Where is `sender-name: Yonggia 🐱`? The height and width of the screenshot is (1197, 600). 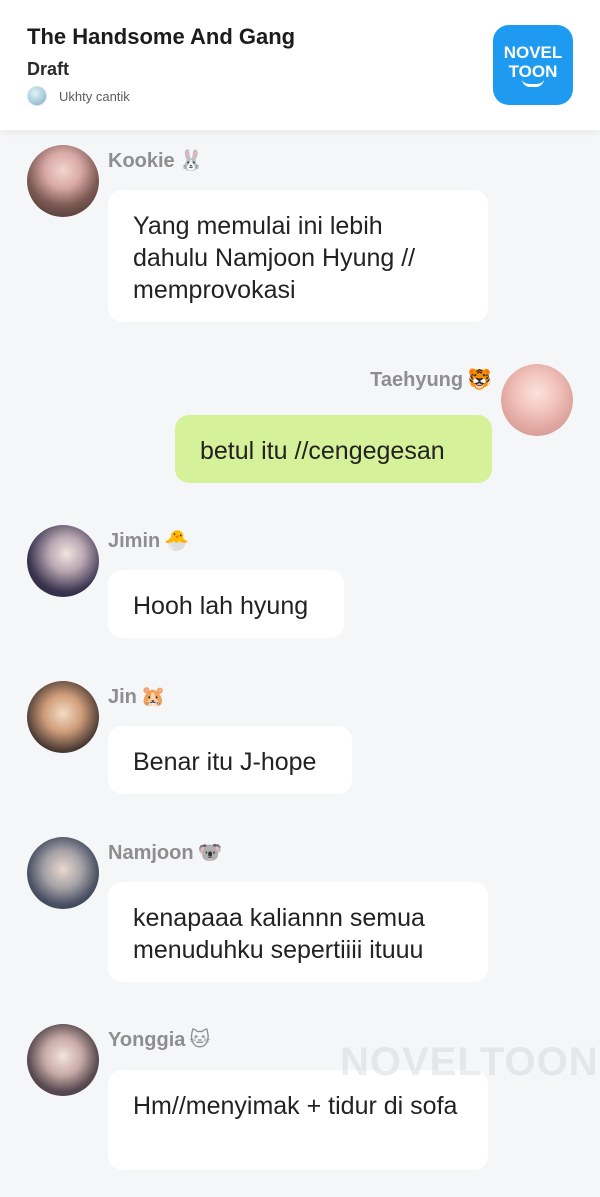
sender-name: Yonggia 🐱 is located at coordinates (159, 1040).